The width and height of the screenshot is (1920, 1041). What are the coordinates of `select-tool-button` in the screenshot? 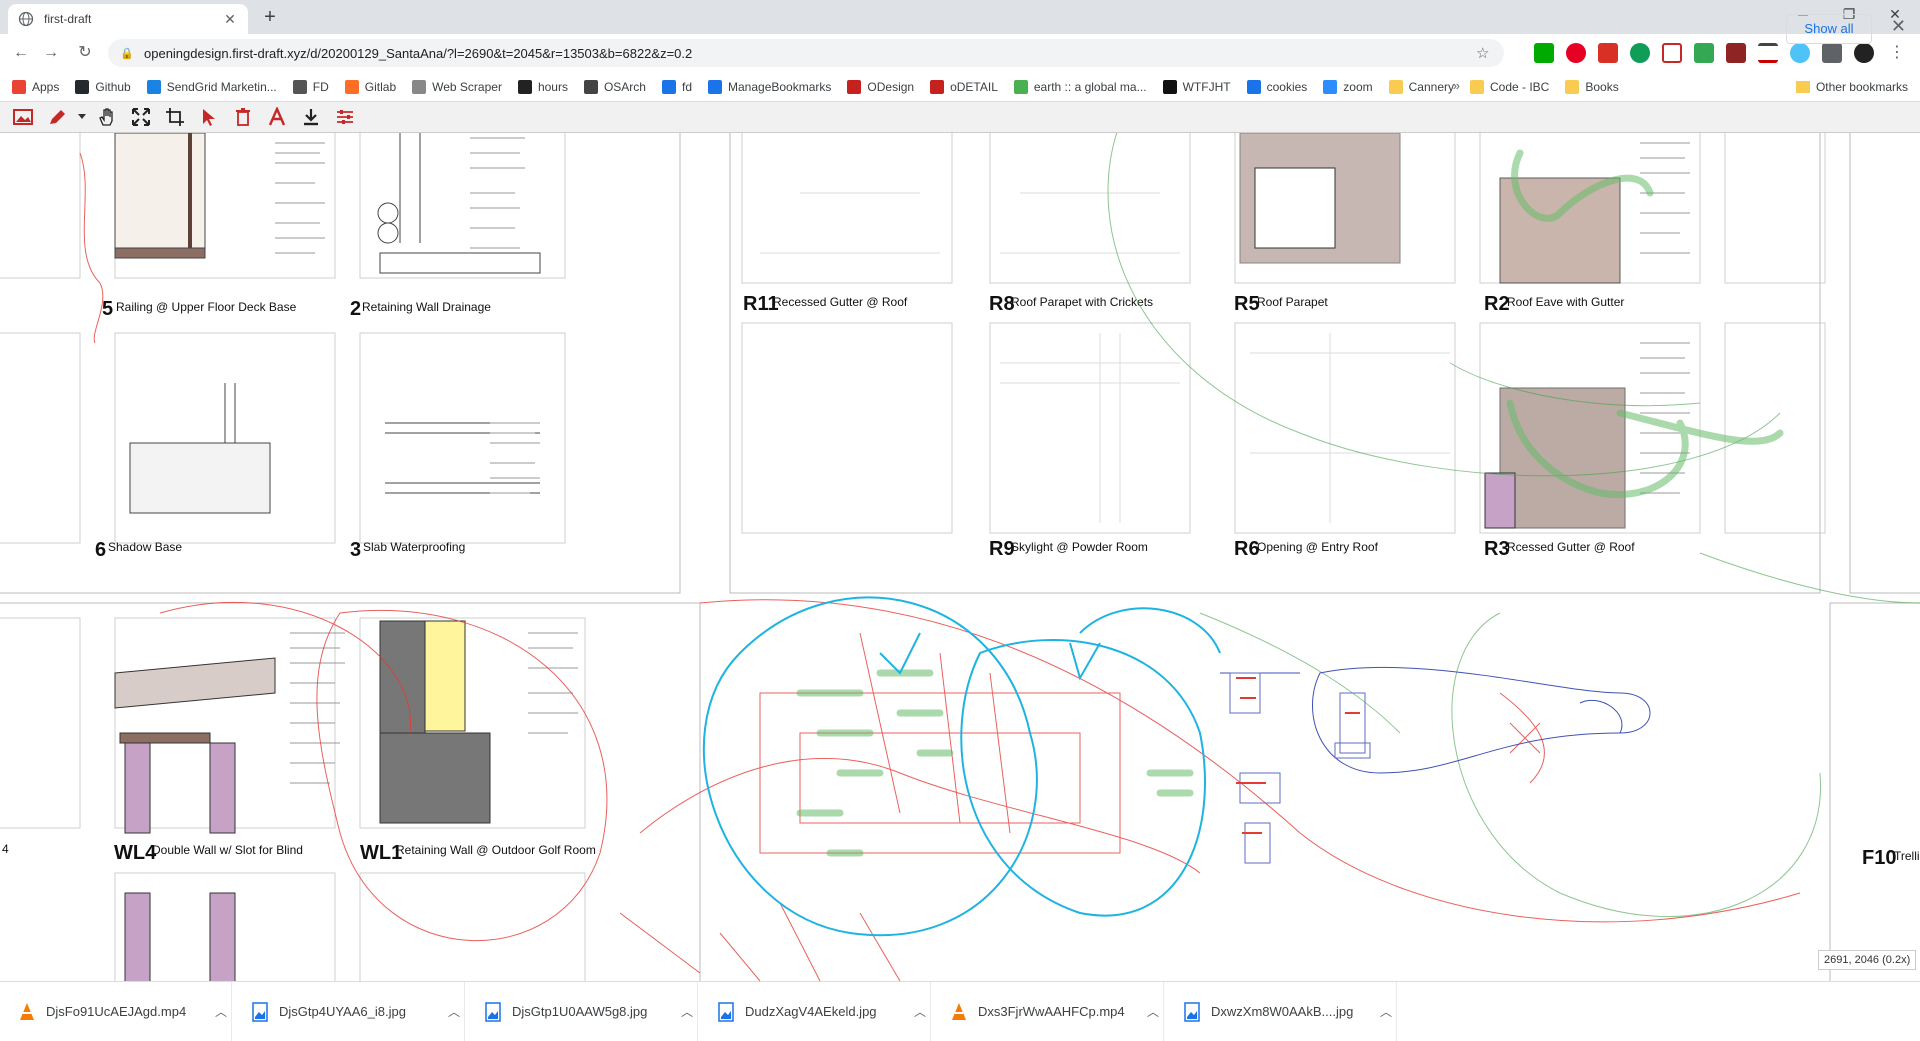 It's located at (209, 117).